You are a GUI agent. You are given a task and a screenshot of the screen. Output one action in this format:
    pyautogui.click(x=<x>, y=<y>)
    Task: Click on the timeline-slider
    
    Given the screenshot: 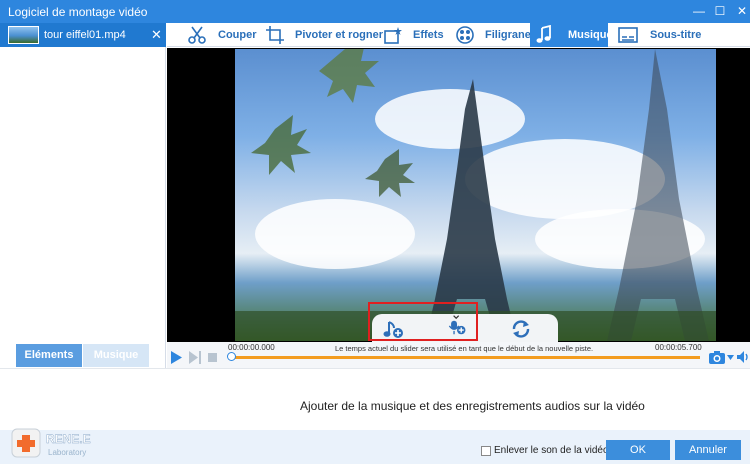 What is the action you would take?
    pyautogui.click(x=465, y=357)
    